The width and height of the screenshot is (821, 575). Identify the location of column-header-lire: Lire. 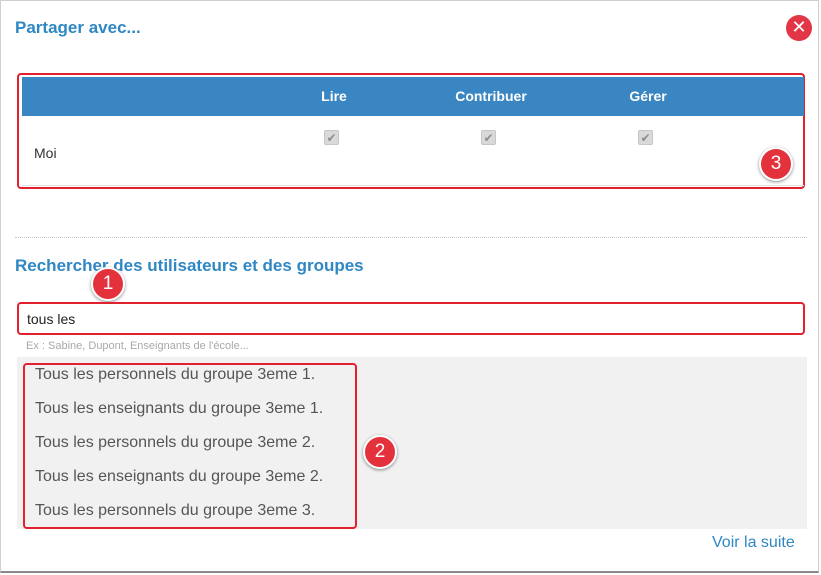
(334, 96).